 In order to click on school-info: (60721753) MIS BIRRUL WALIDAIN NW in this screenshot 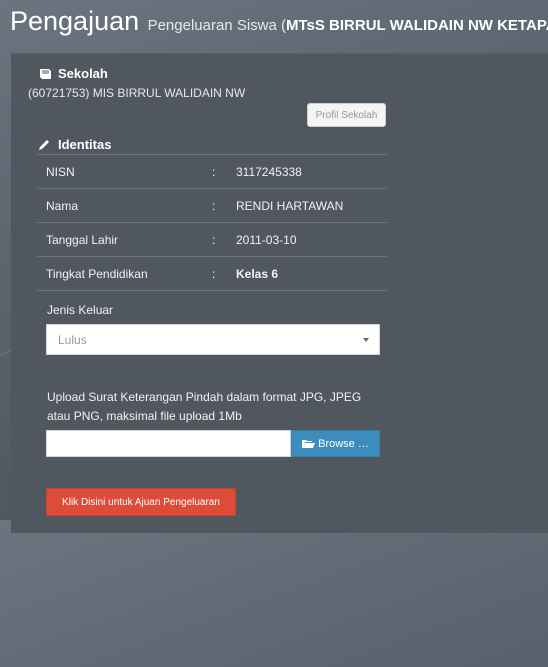, I will do `click(137, 93)`.